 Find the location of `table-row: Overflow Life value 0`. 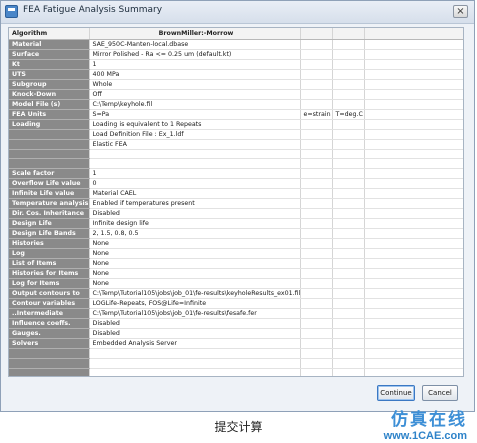

table-row: Overflow Life value 0 is located at coordinates (236, 184).